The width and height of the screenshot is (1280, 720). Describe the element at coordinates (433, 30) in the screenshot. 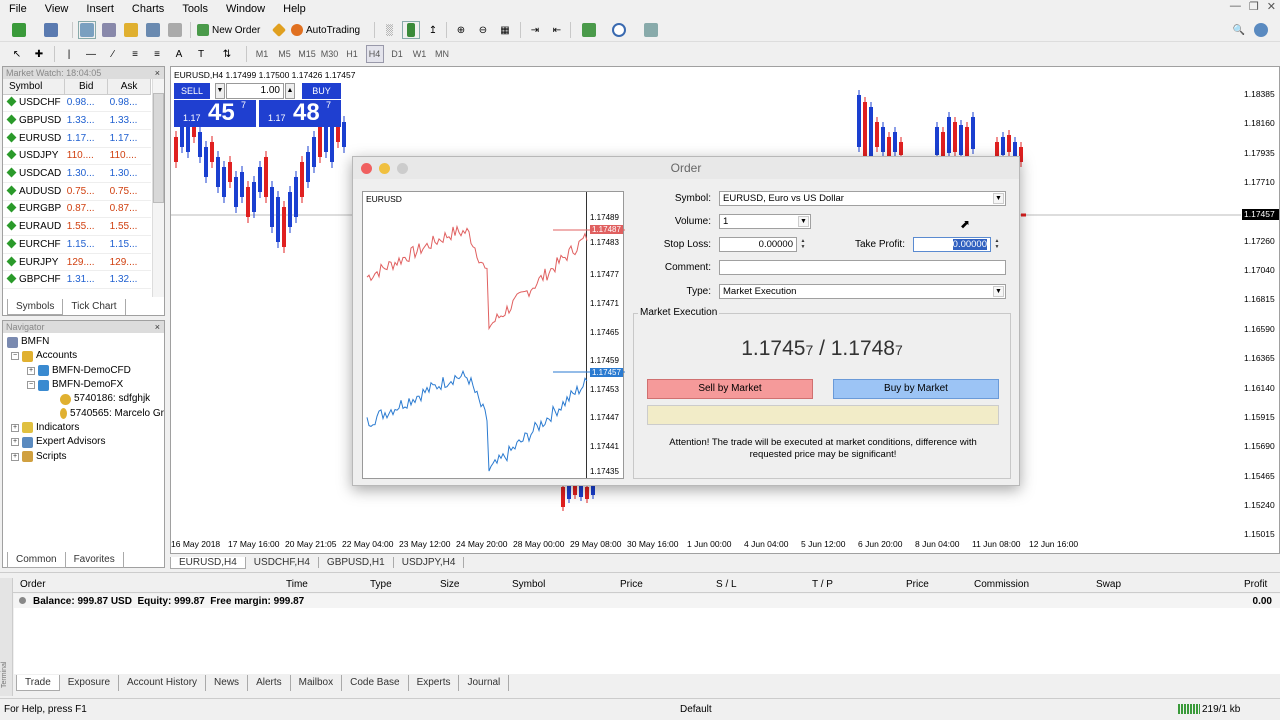

I see `line-chart-icon: ↥` at that location.